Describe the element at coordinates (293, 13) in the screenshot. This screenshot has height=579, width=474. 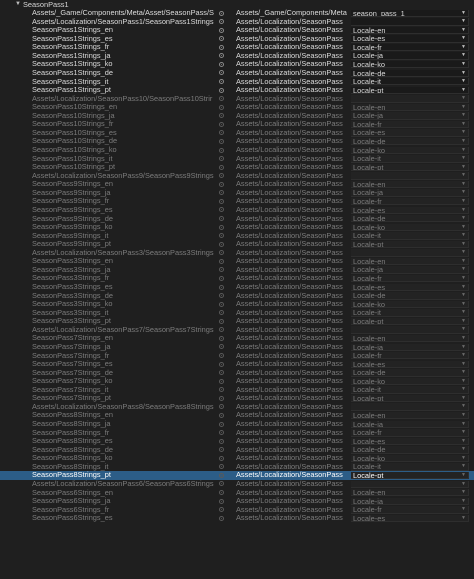
I see `asset-path-field: Assets/_Game/Components/Meta` at that location.